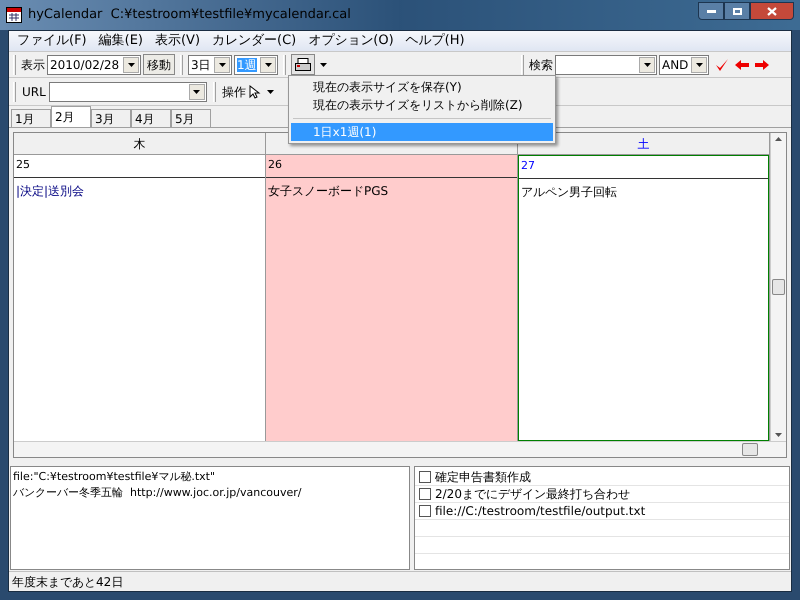 This screenshot has height=600, width=800. Describe the element at coordinates (111, 118) in the screenshot. I see `month-tab: 3月` at that location.